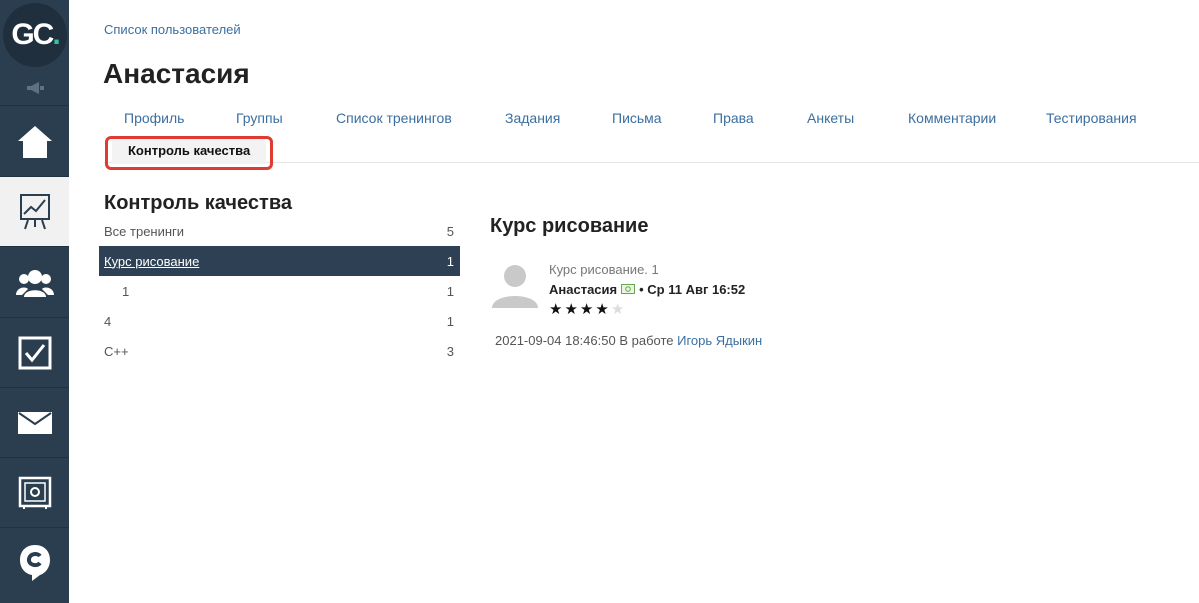  What do you see at coordinates (34, 283) in the screenshot?
I see `users-icon` at bounding box center [34, 283].